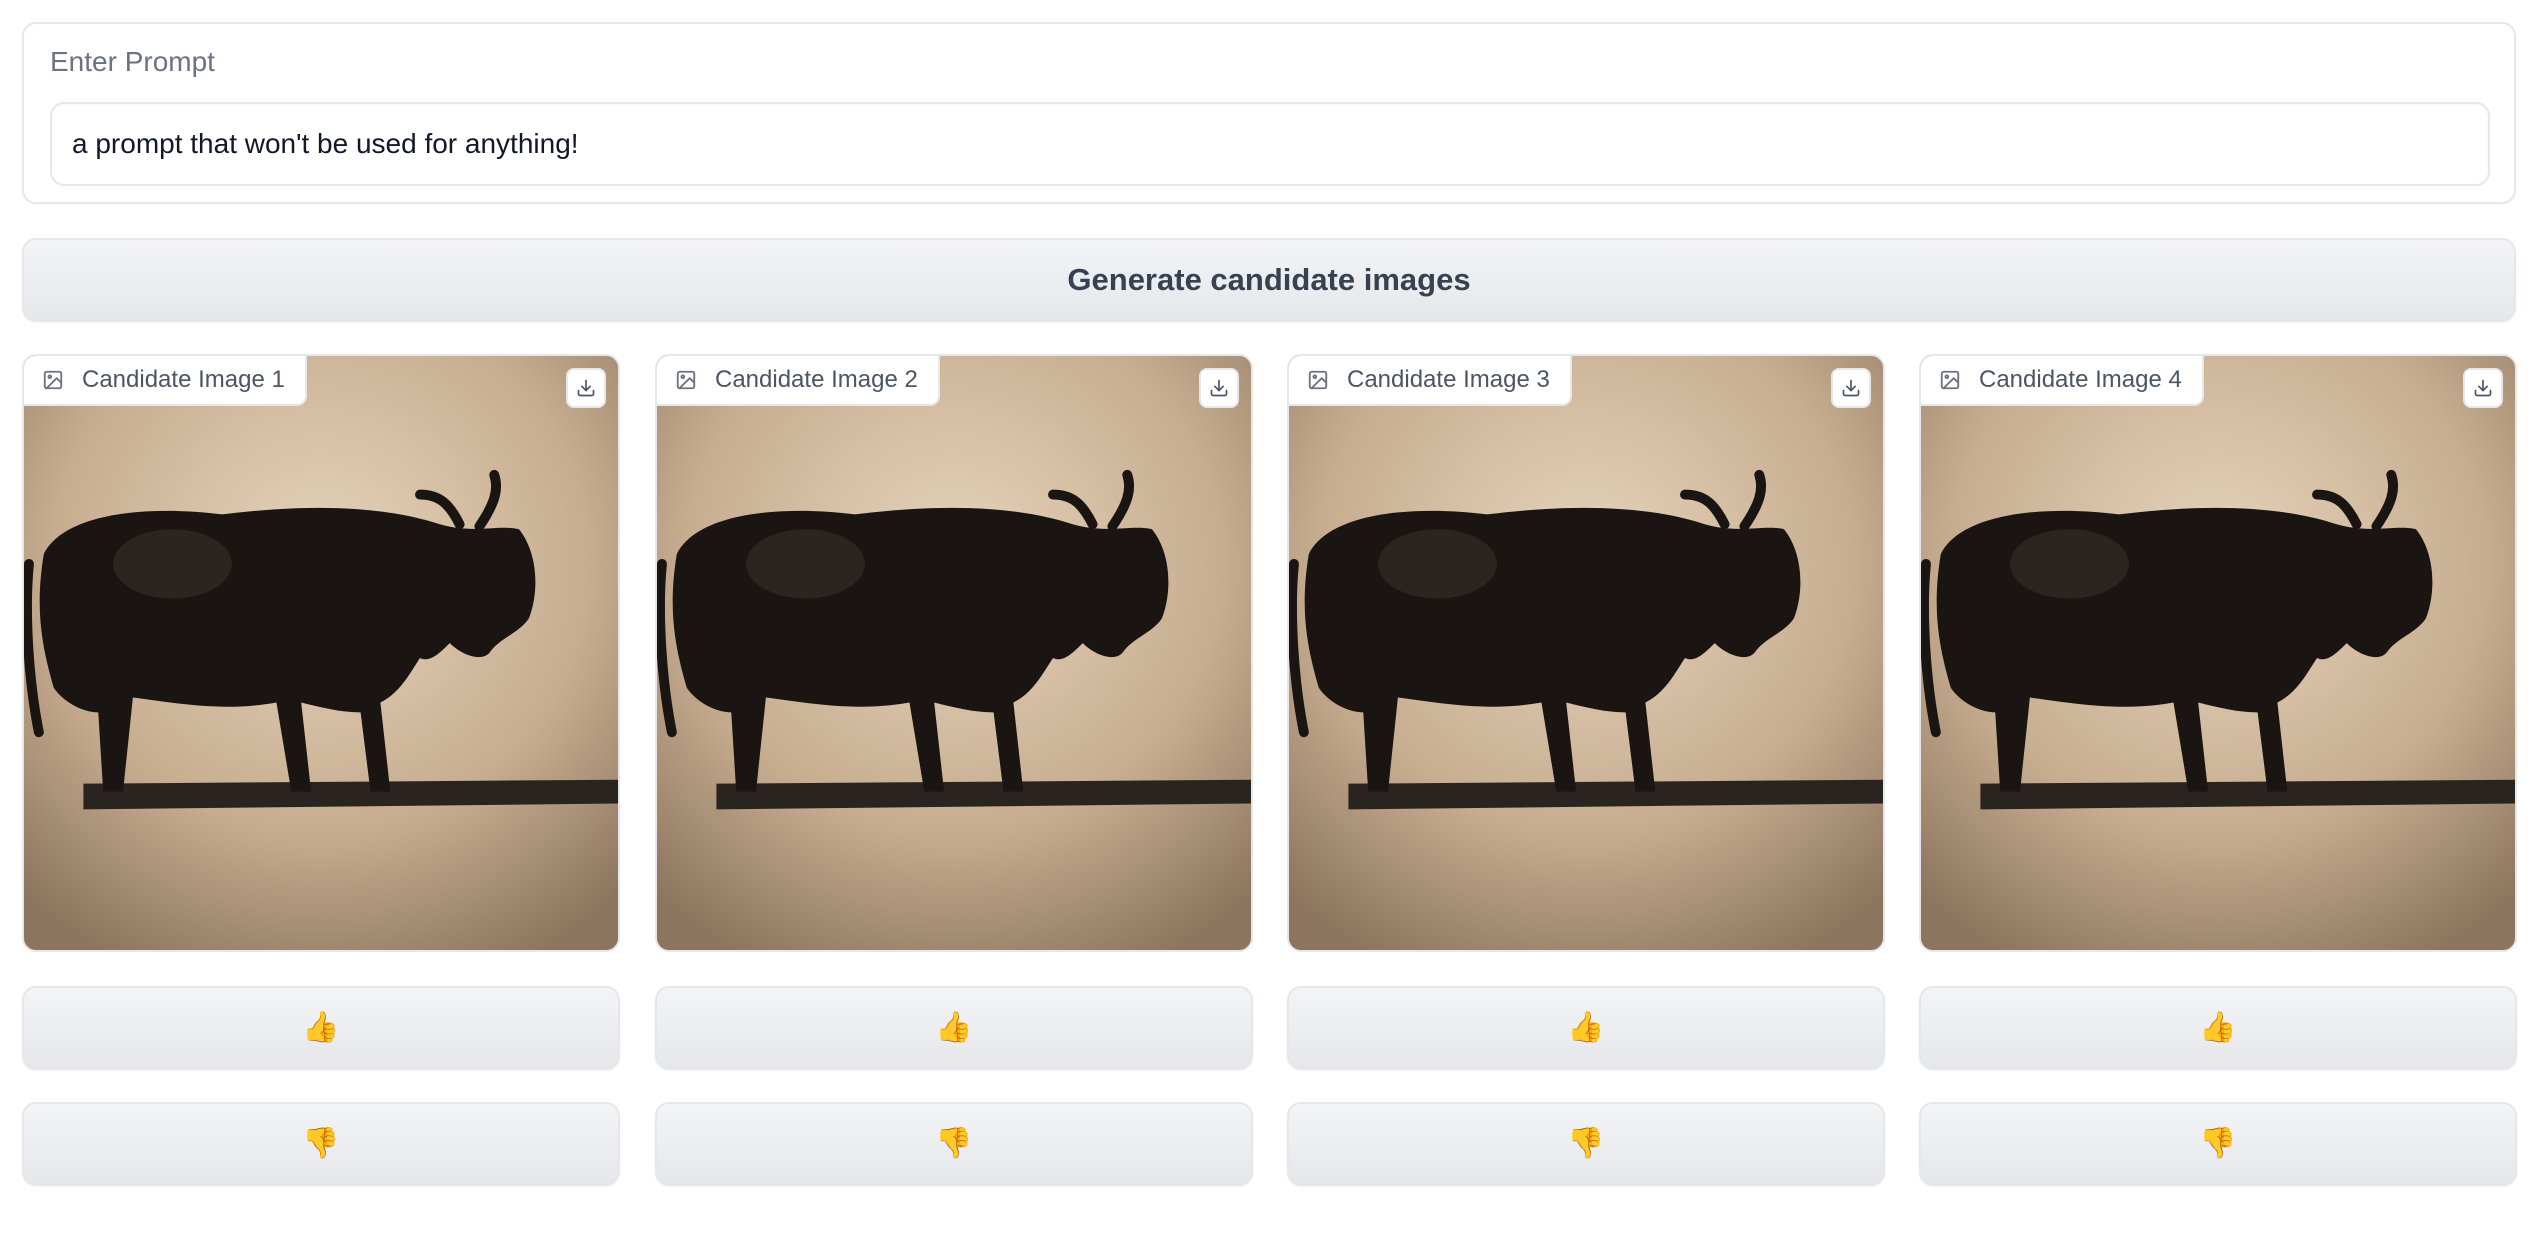 The image size is (2536, 1234). I want to click on candidate-image-label-text: Candidate Image 2, so click(816, 379).